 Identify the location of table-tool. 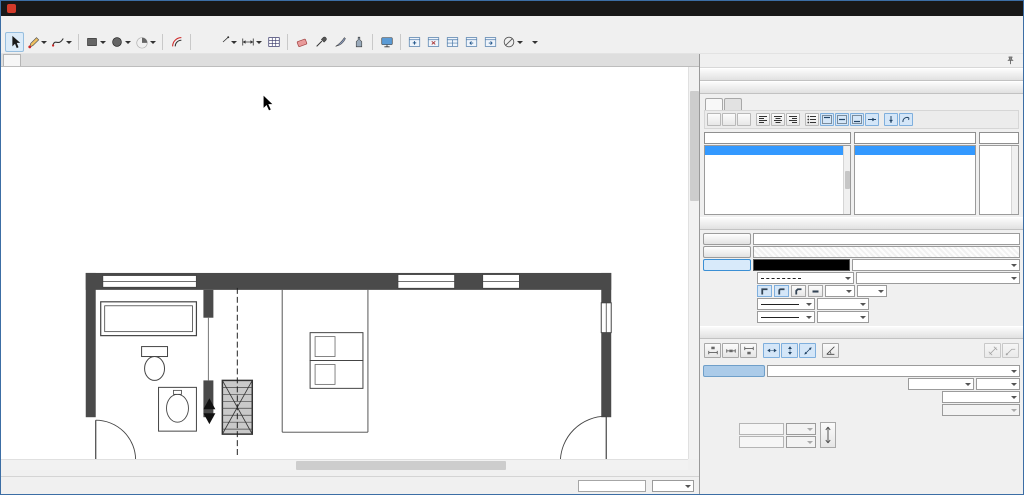
(273, 42).